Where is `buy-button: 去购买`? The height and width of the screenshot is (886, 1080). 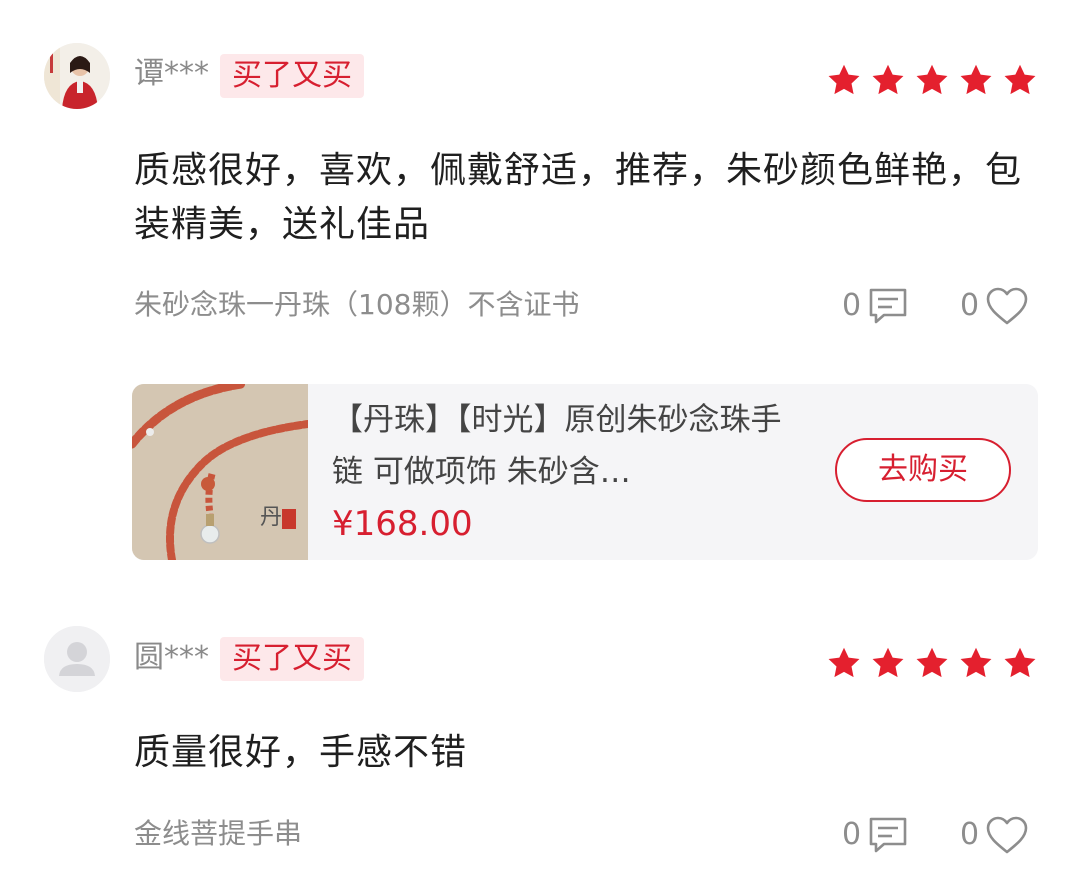
buy-button: 去购买 is located at coordinates (923, 470).